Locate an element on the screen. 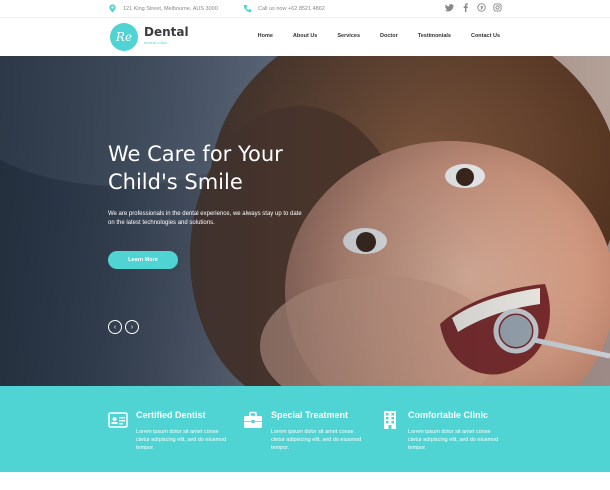  nav-contact-us: Contact Us is located at coordinates (485, 36).